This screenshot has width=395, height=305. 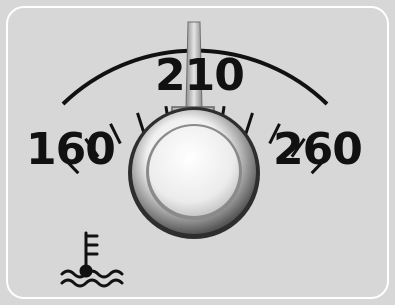 I want to click on scale-mid-label: 210, so click(x=200, y=75).